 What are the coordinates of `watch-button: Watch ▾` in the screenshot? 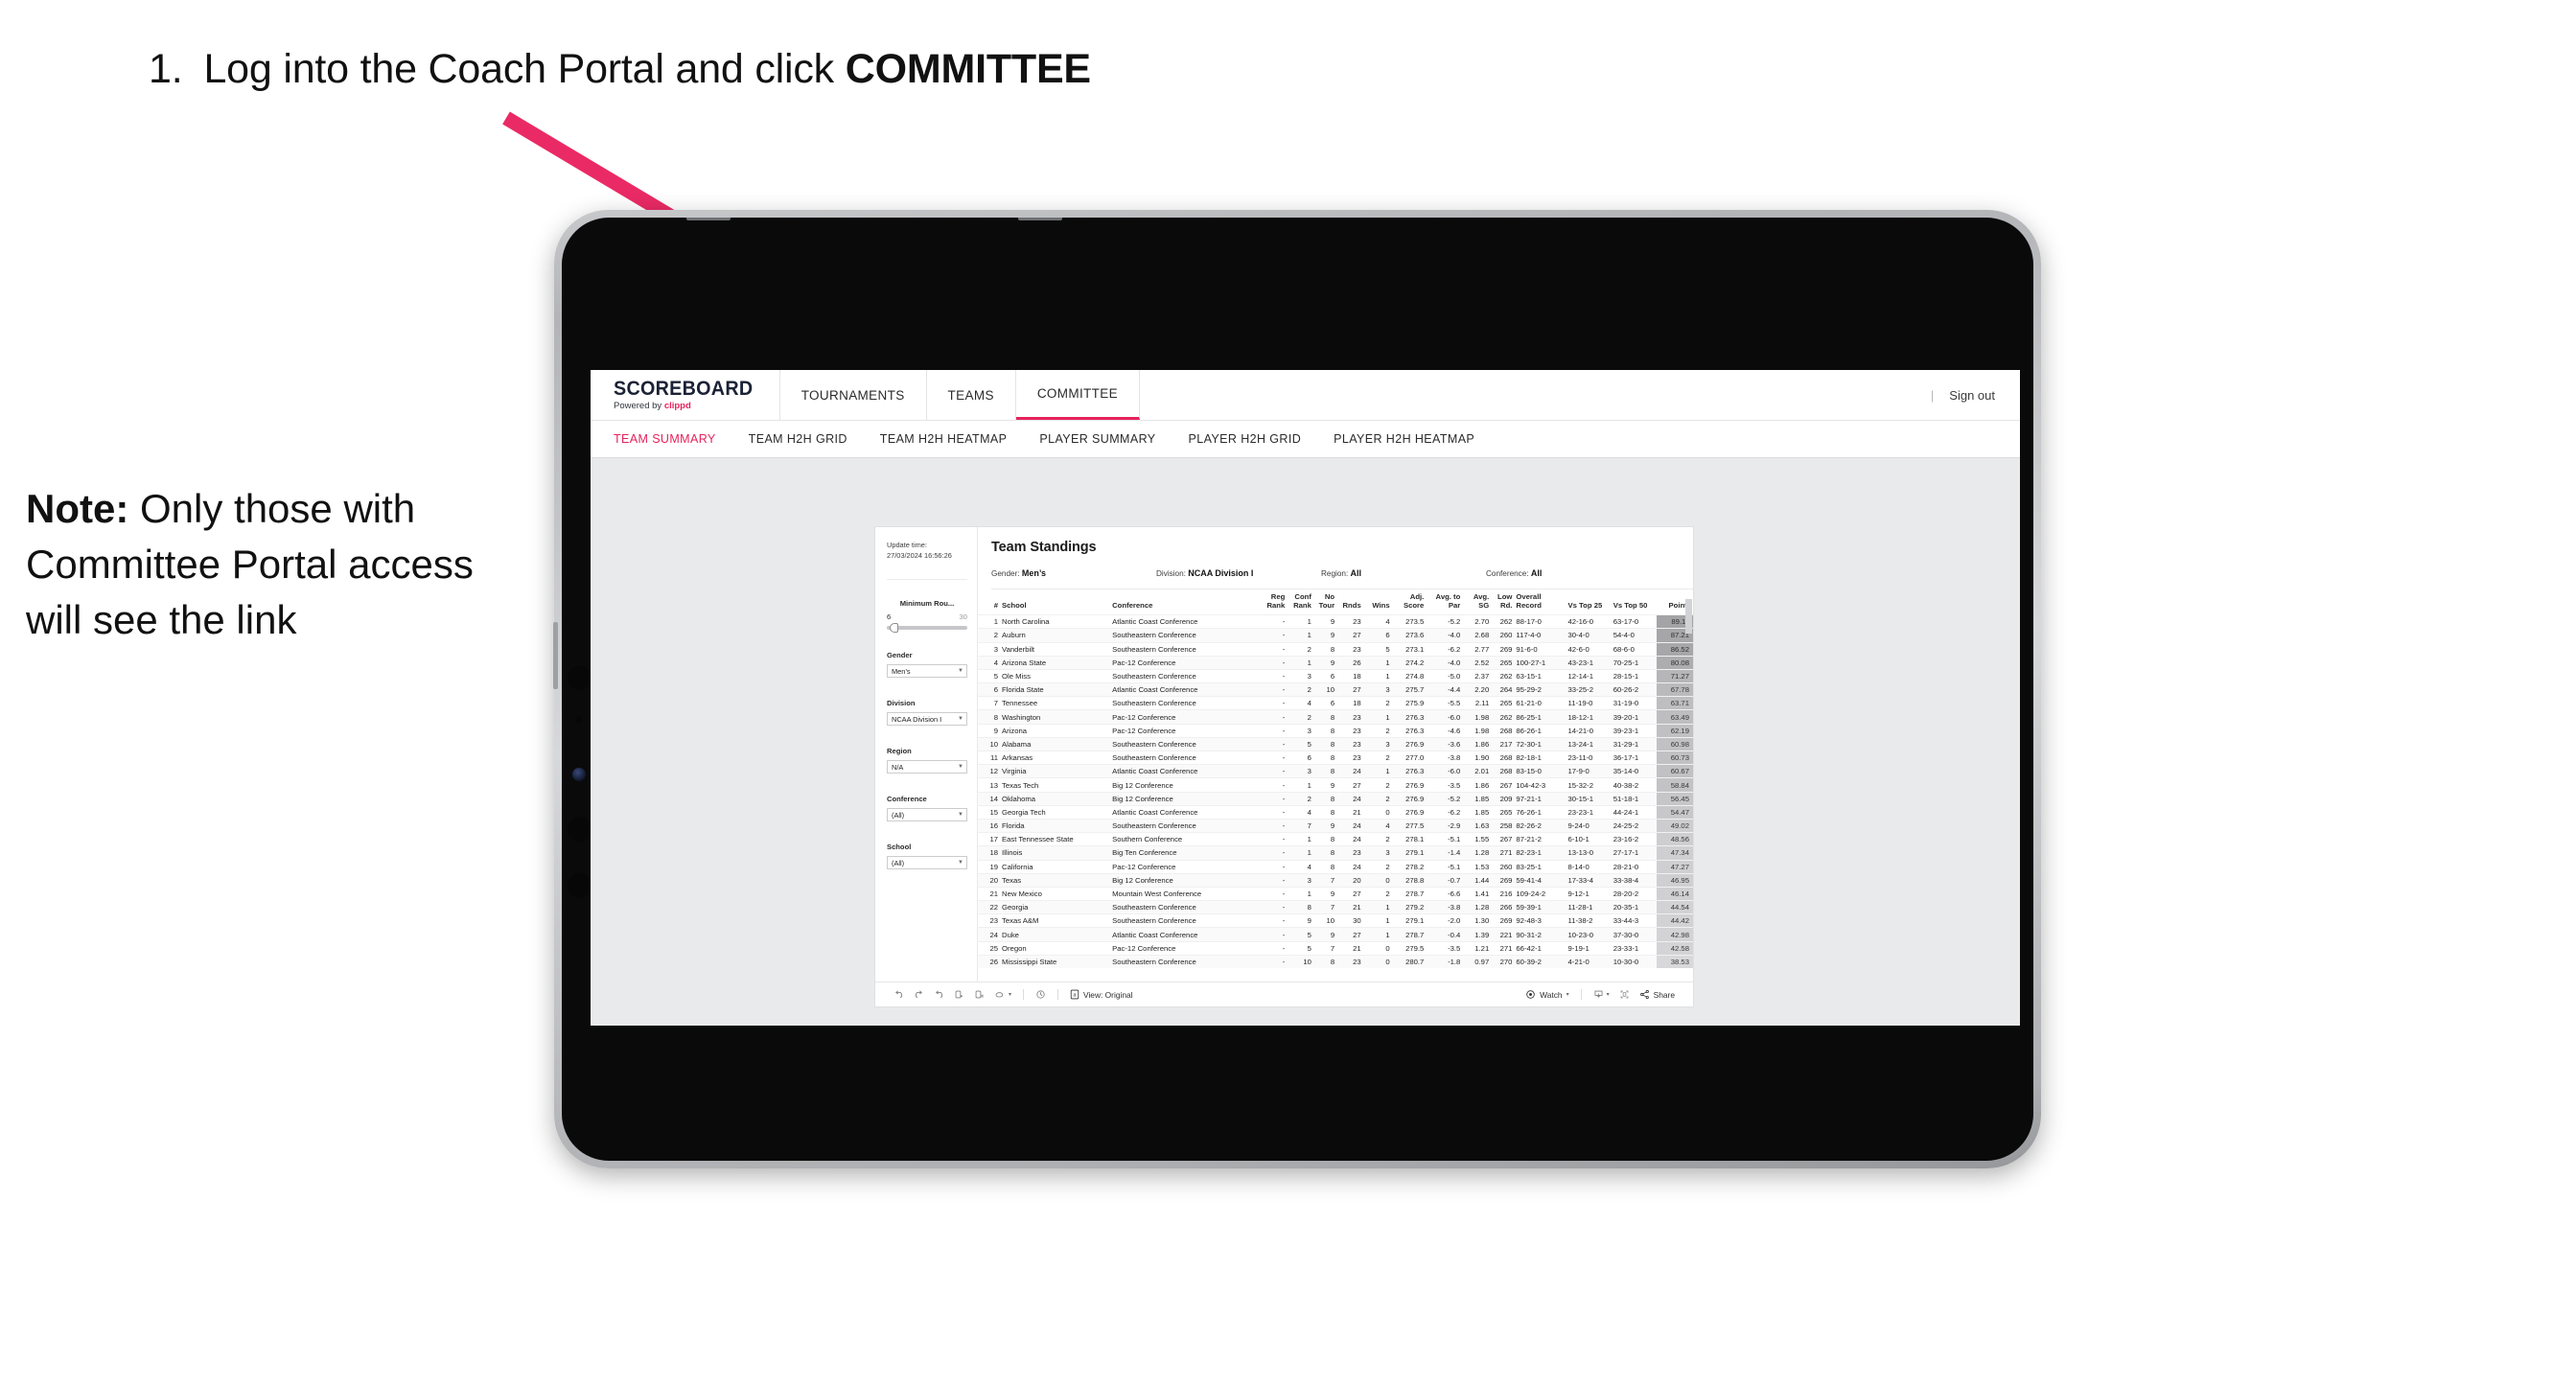 It's located at (1547, 995).